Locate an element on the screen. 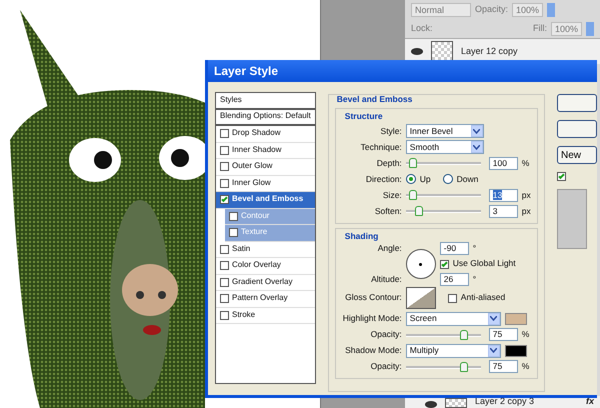 The height and width of the screenshot is (408, 600). field-label: Direction: is located at coordinates (383, 179).